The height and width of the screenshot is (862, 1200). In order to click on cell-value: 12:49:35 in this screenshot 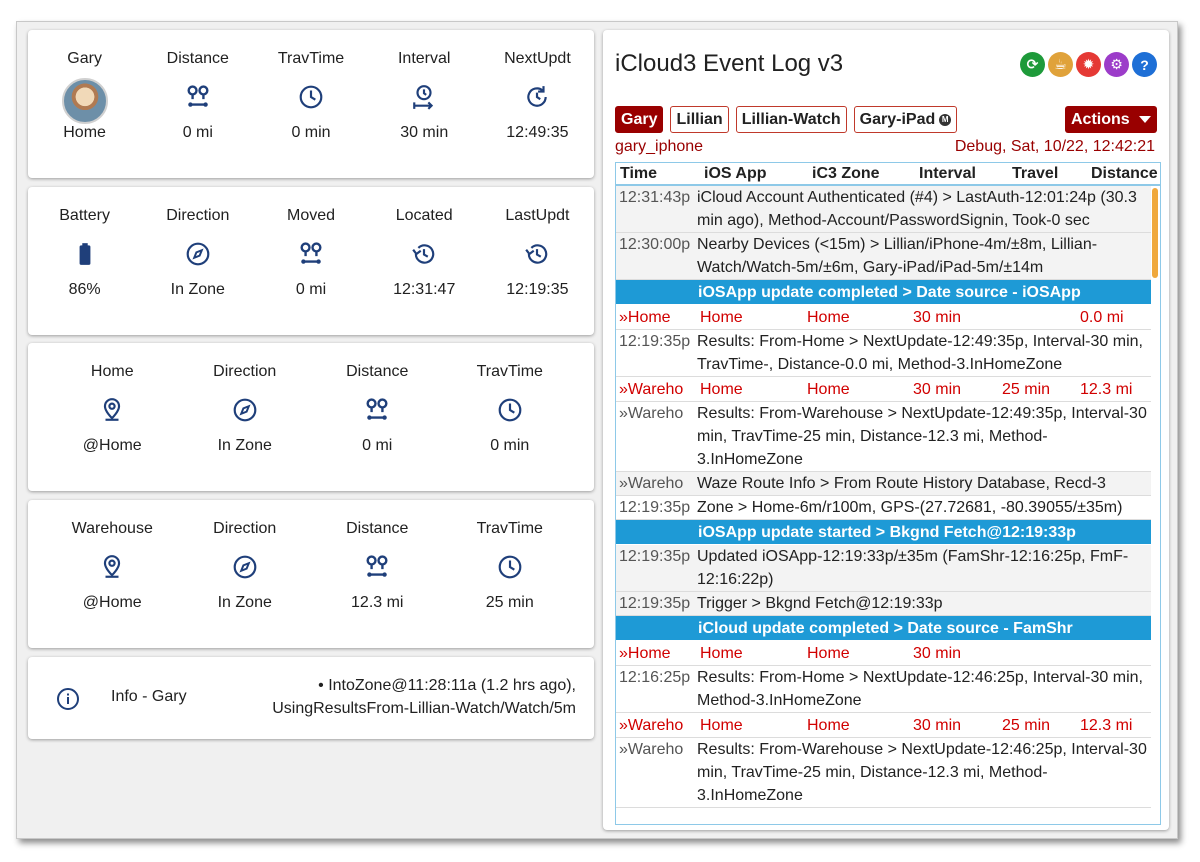, I will do `click(537, 132)`.